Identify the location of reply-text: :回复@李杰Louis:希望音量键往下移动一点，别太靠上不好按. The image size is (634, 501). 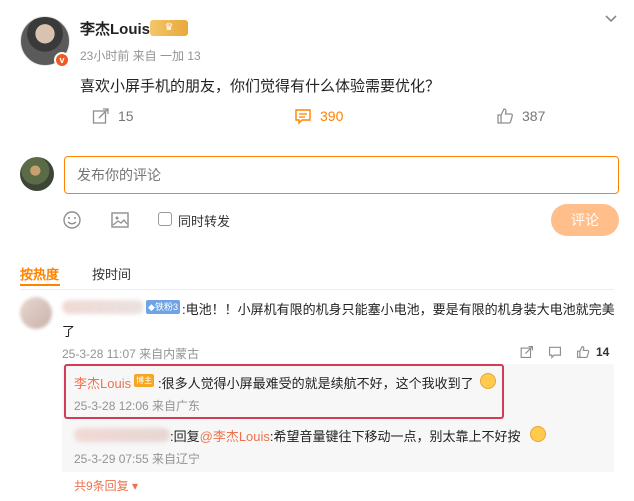
(345, 435).